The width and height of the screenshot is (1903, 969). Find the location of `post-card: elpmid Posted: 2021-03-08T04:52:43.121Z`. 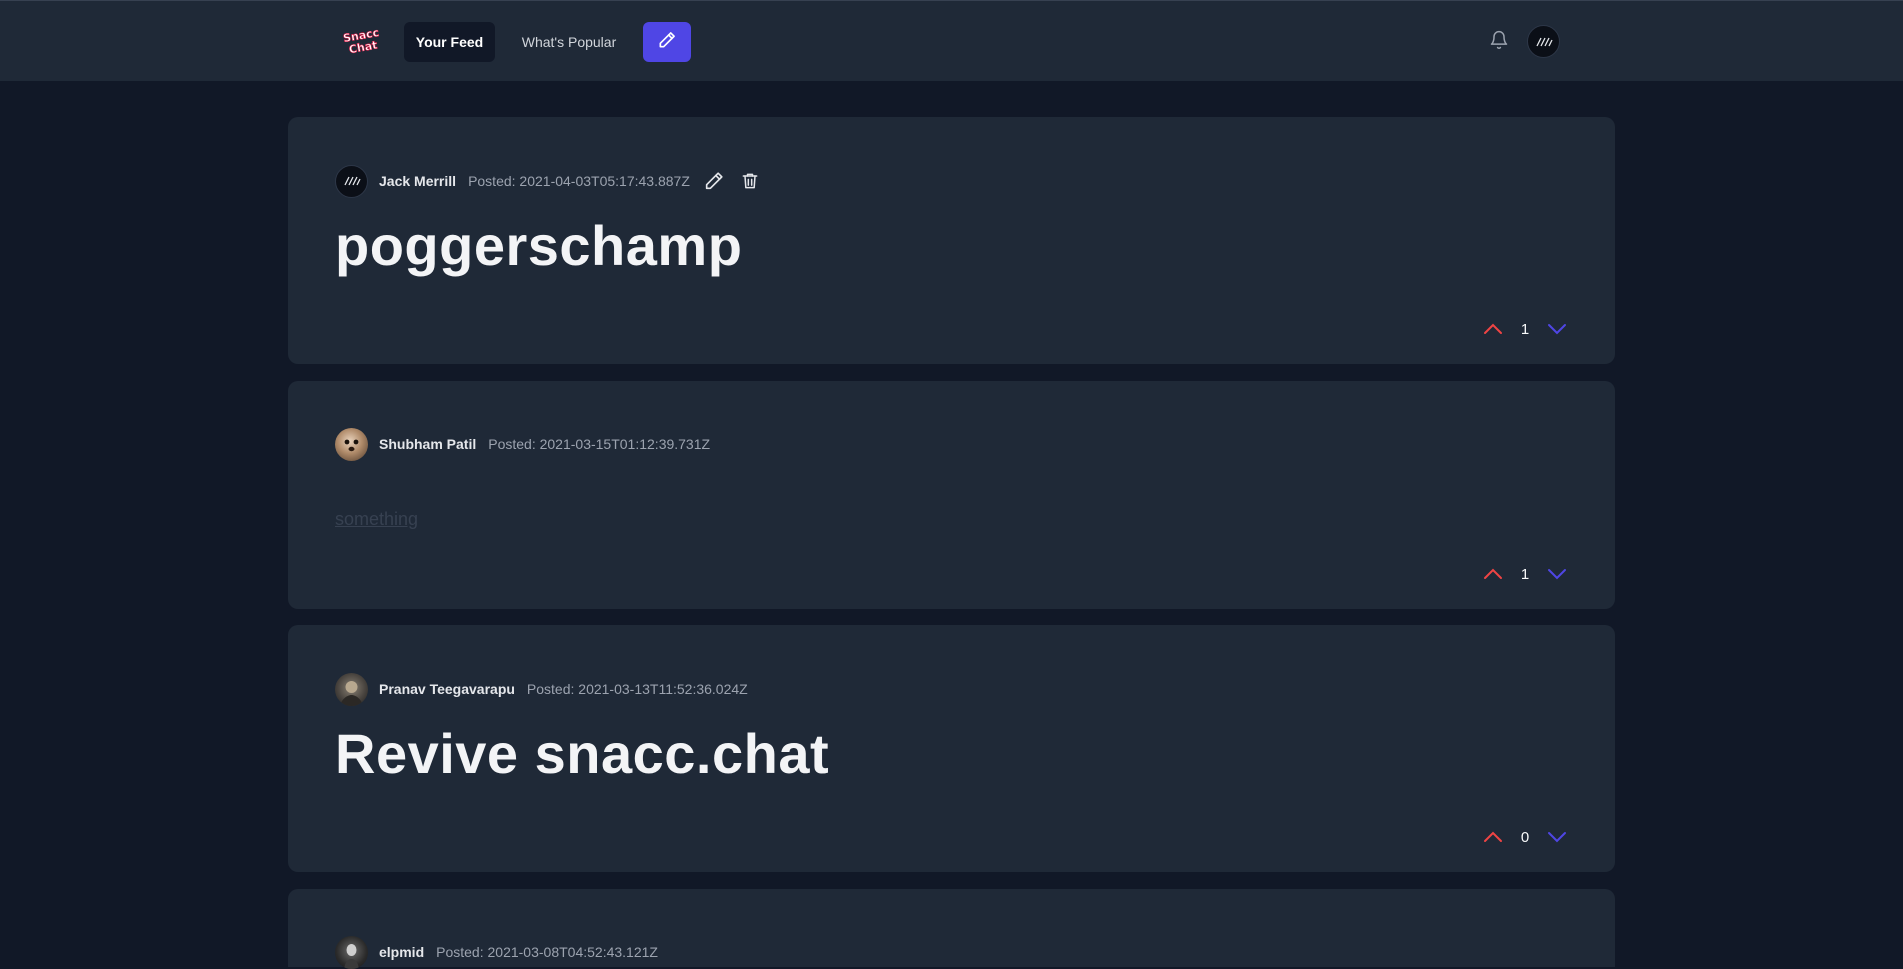

post-card: elpmid Posted: 2021-03-08T04:52:43.121Z is located at coordinates (951, 929).